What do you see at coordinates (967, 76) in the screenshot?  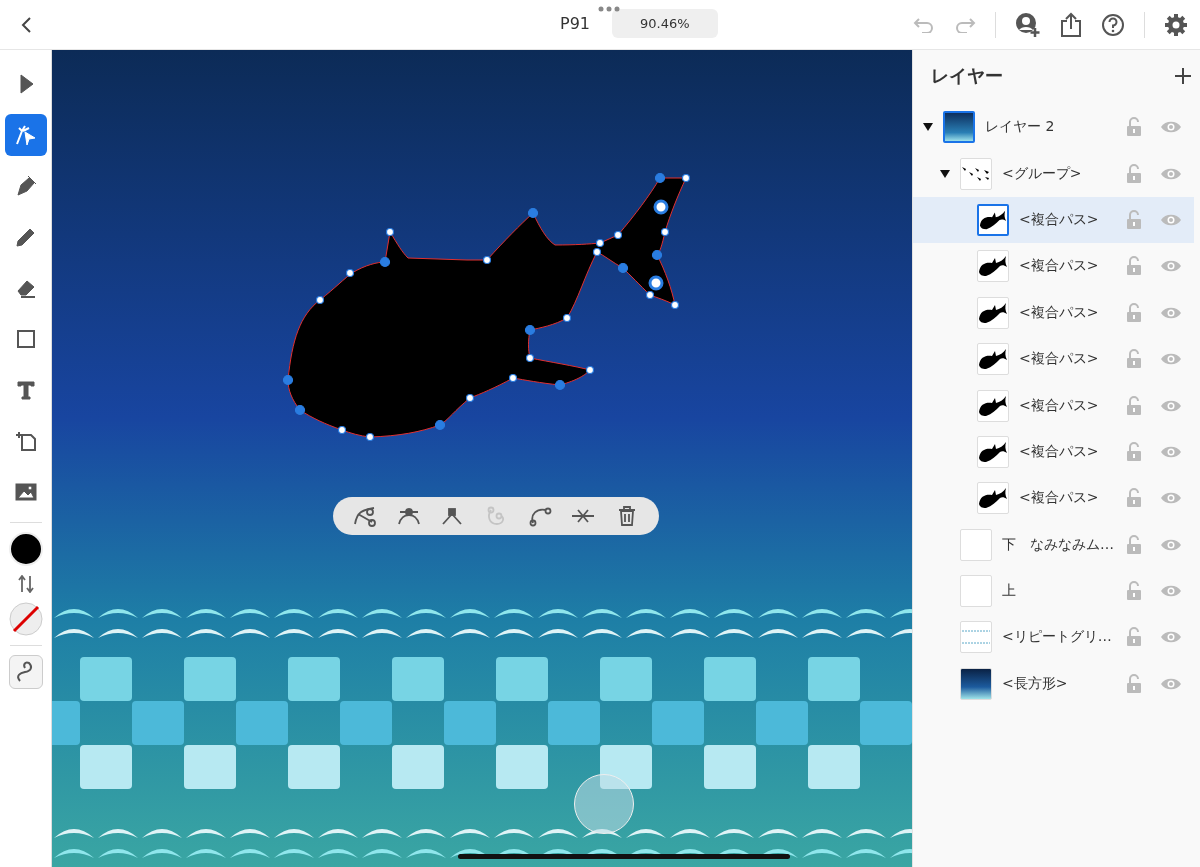 I see `panel-title: レイヤー` at bounding box center [967, 76].